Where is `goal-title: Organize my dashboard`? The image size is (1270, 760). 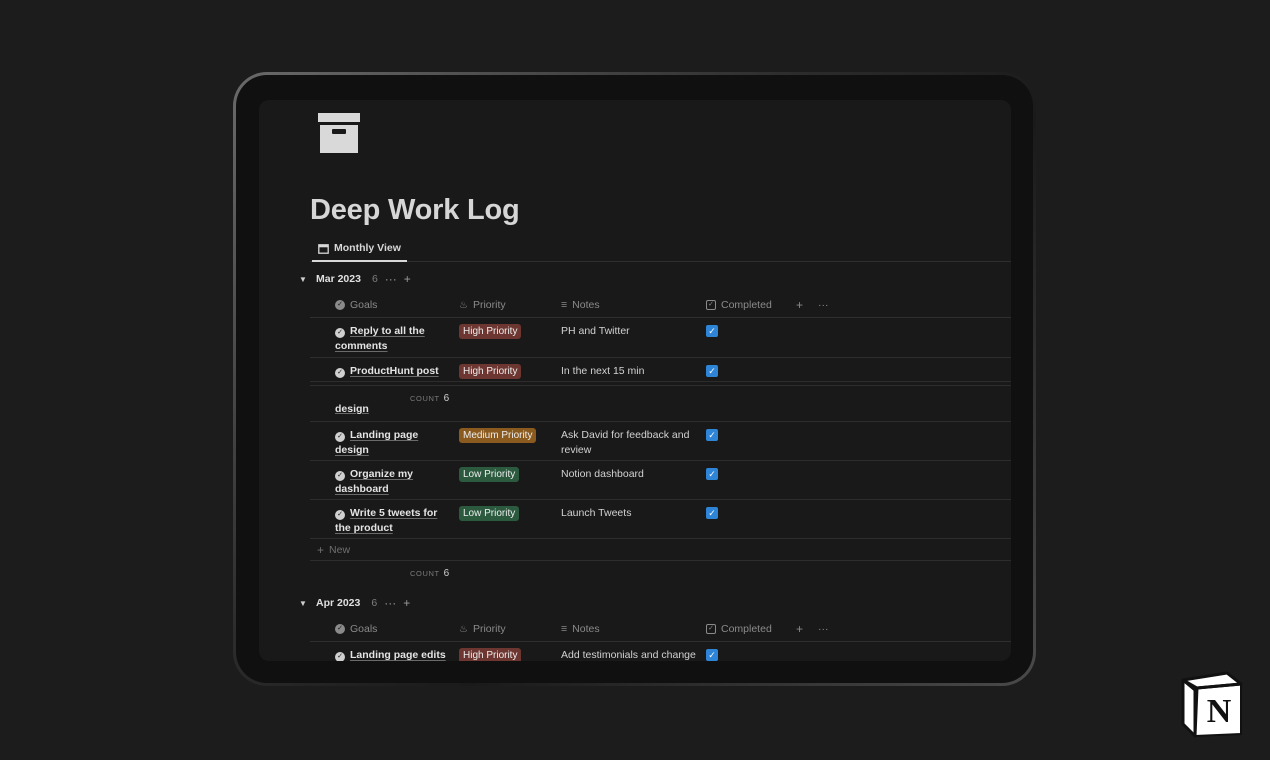 goal-title: Organize my dashboard is located at coordinates (374, 481).